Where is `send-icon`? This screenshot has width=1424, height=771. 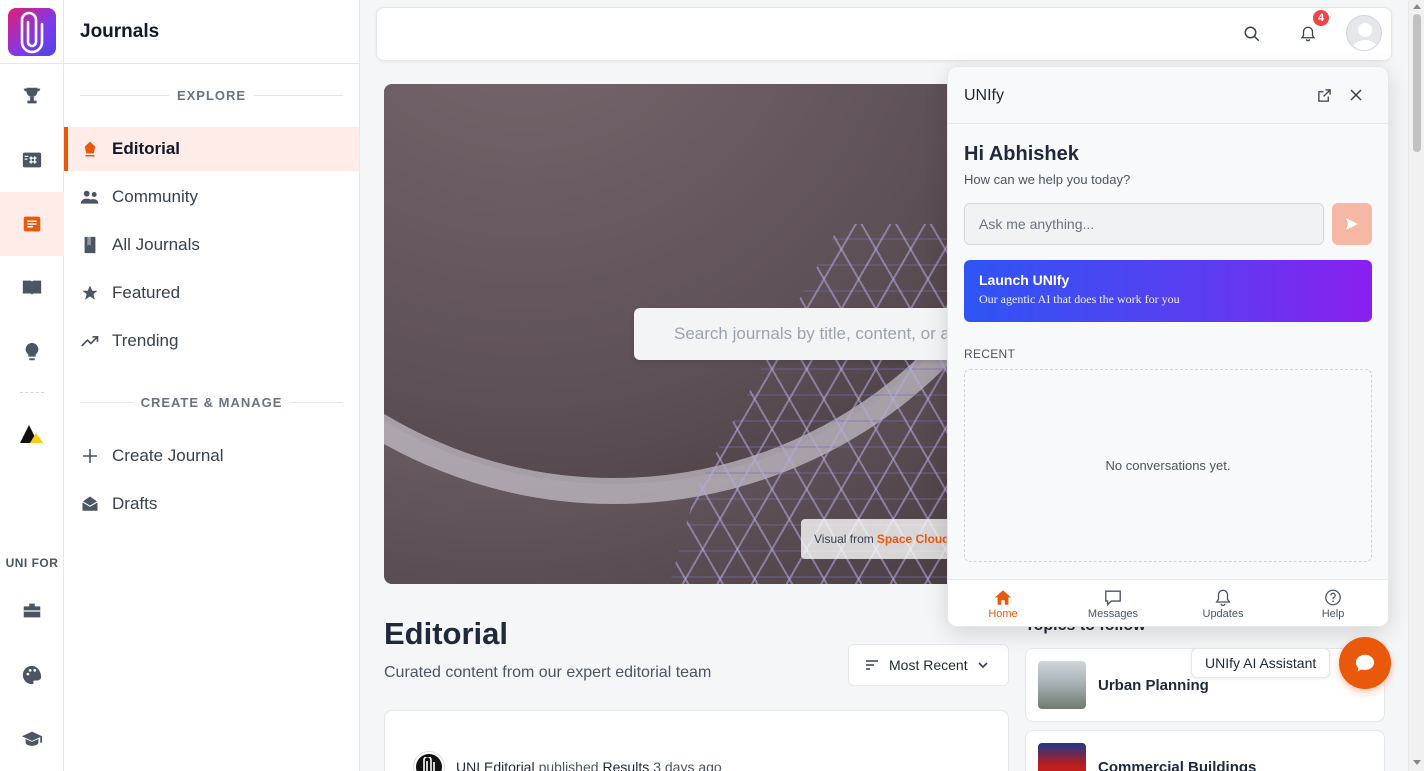
send-icon is located at coordinates (1352, 224).